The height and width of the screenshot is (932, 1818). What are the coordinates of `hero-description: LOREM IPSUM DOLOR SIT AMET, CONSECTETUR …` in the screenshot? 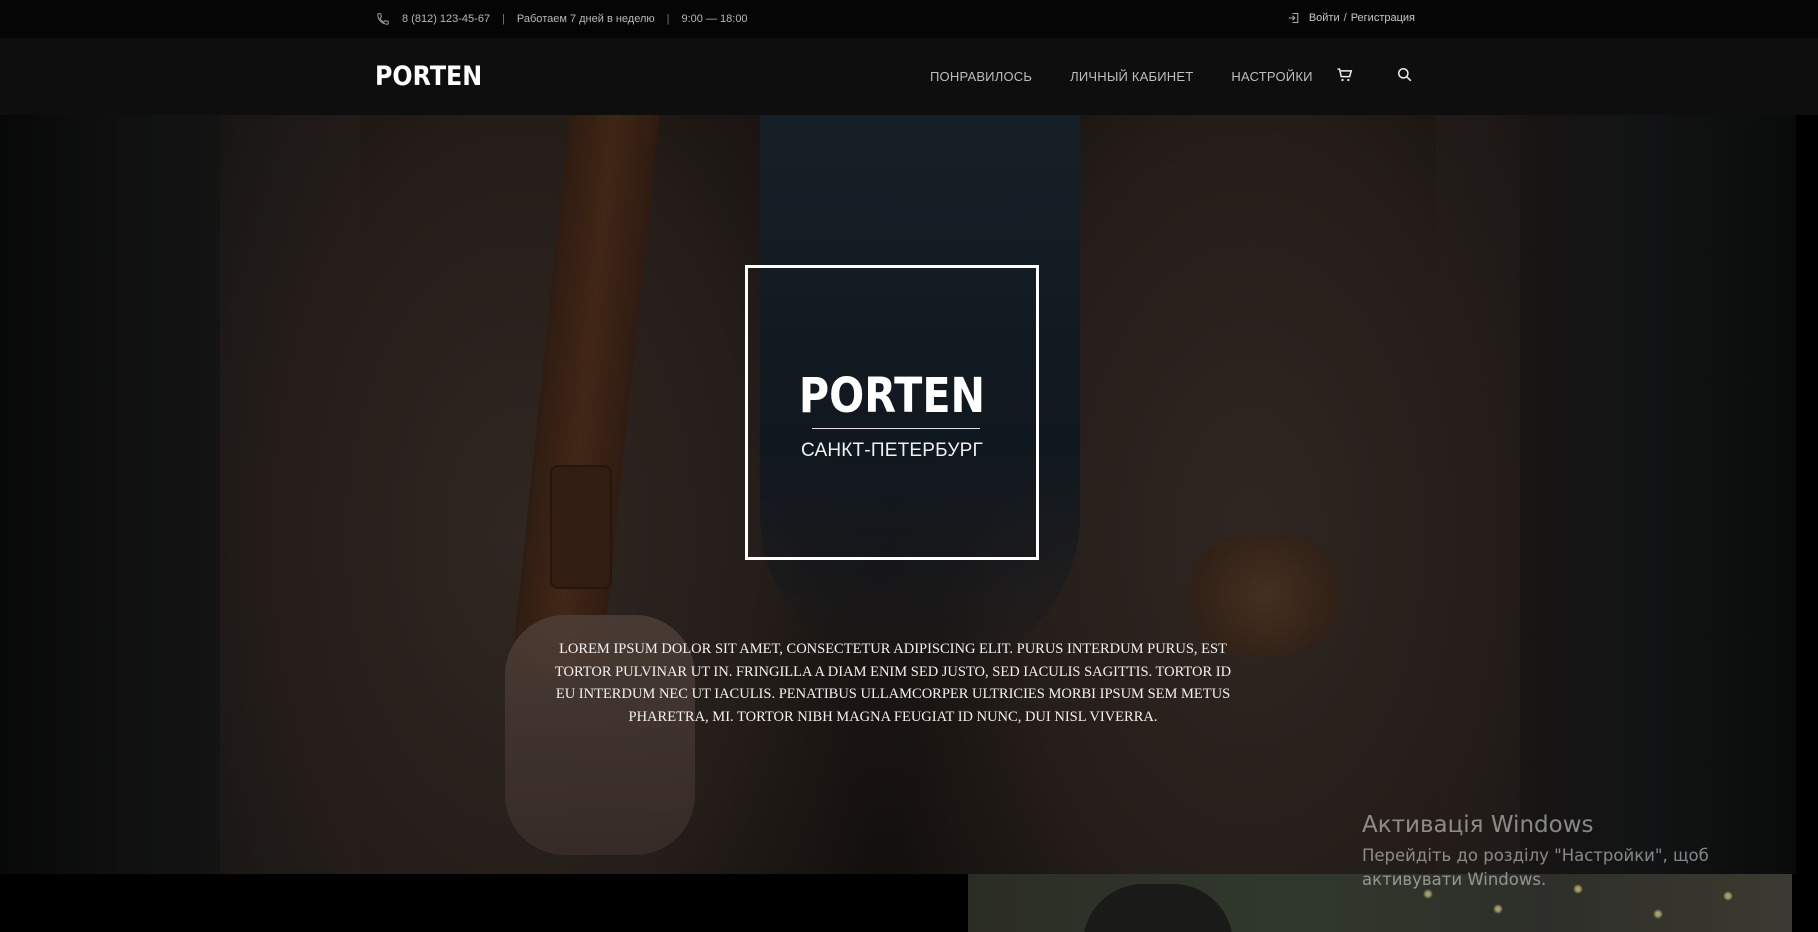 It's located at (893, 683).